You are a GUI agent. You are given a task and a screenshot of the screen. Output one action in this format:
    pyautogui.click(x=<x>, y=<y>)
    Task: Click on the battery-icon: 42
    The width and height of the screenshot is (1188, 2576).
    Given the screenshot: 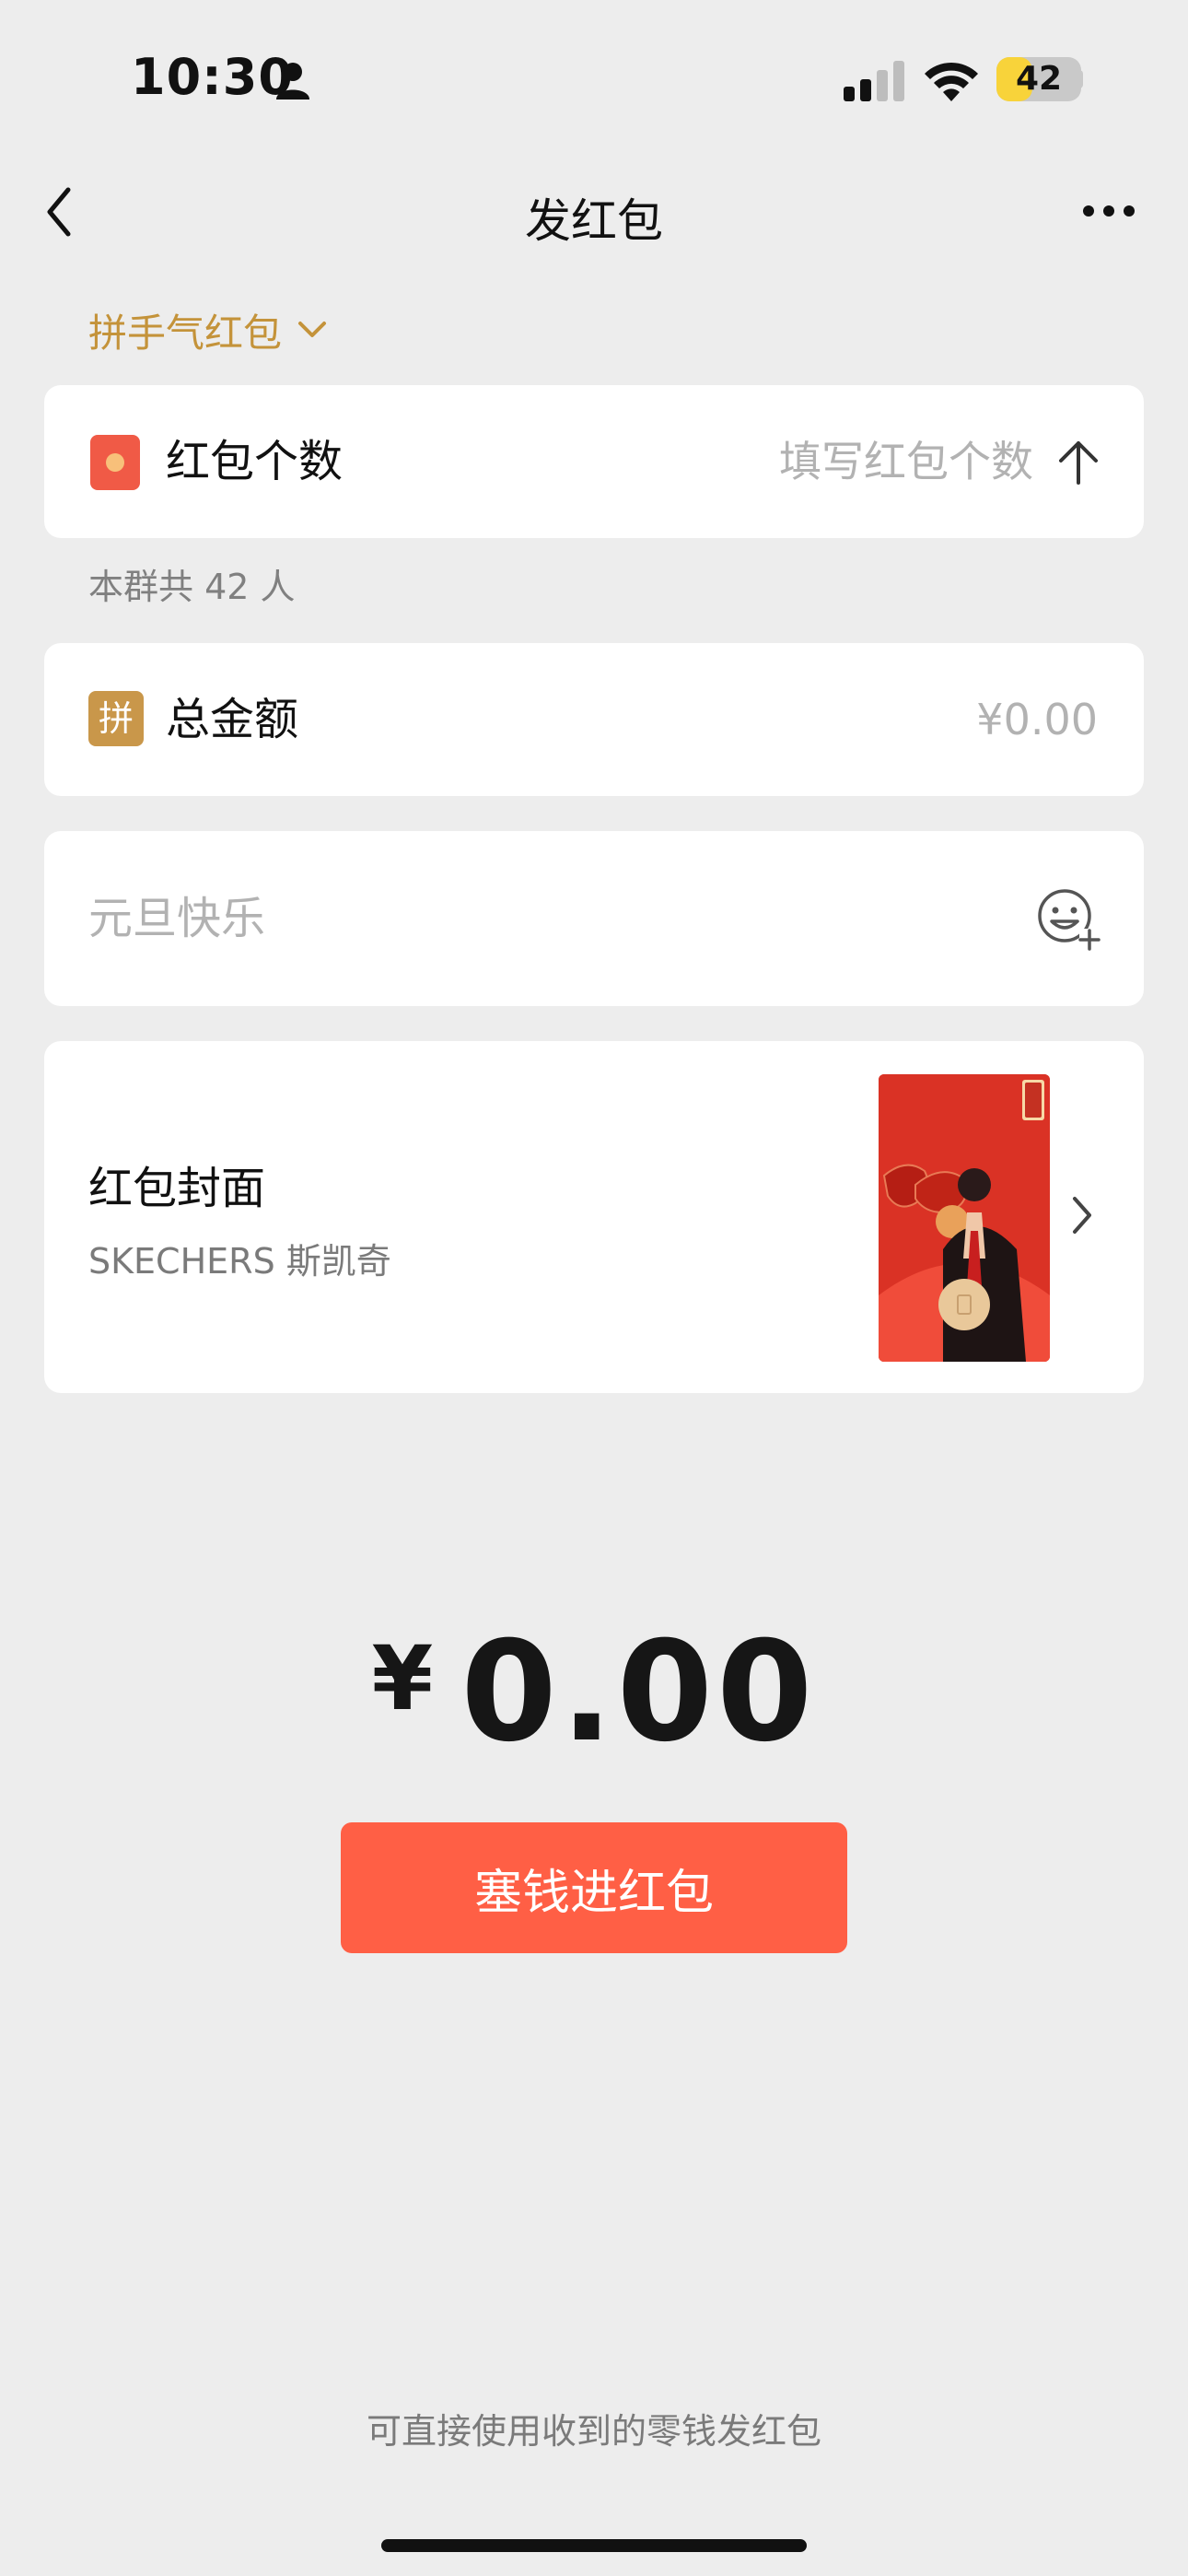 What is the action you would take?
    pyautogui.click(x=1038, y=79)
    